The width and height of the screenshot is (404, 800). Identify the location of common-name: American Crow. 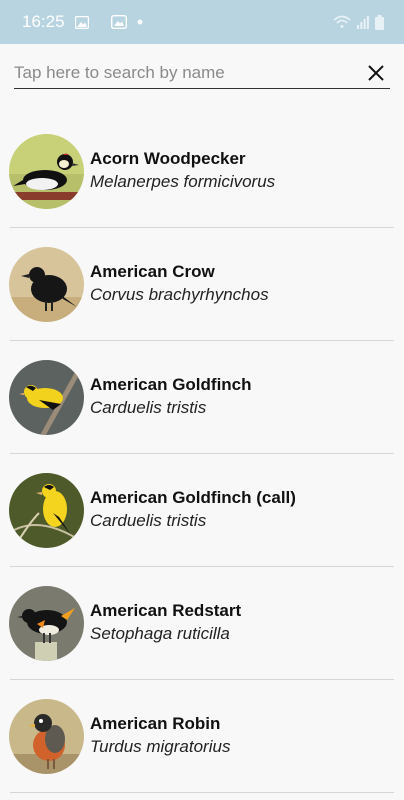
(152, 271).